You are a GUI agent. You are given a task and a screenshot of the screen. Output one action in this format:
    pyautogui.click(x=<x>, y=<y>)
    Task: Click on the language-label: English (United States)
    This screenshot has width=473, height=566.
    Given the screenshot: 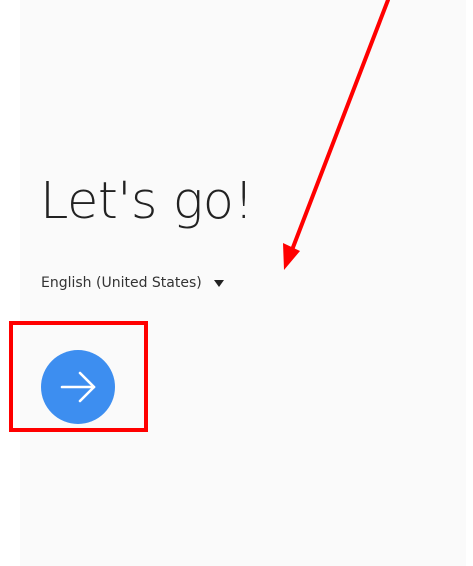 What is the action you would take?
    pyautogui.click(x=121, y=283)
    